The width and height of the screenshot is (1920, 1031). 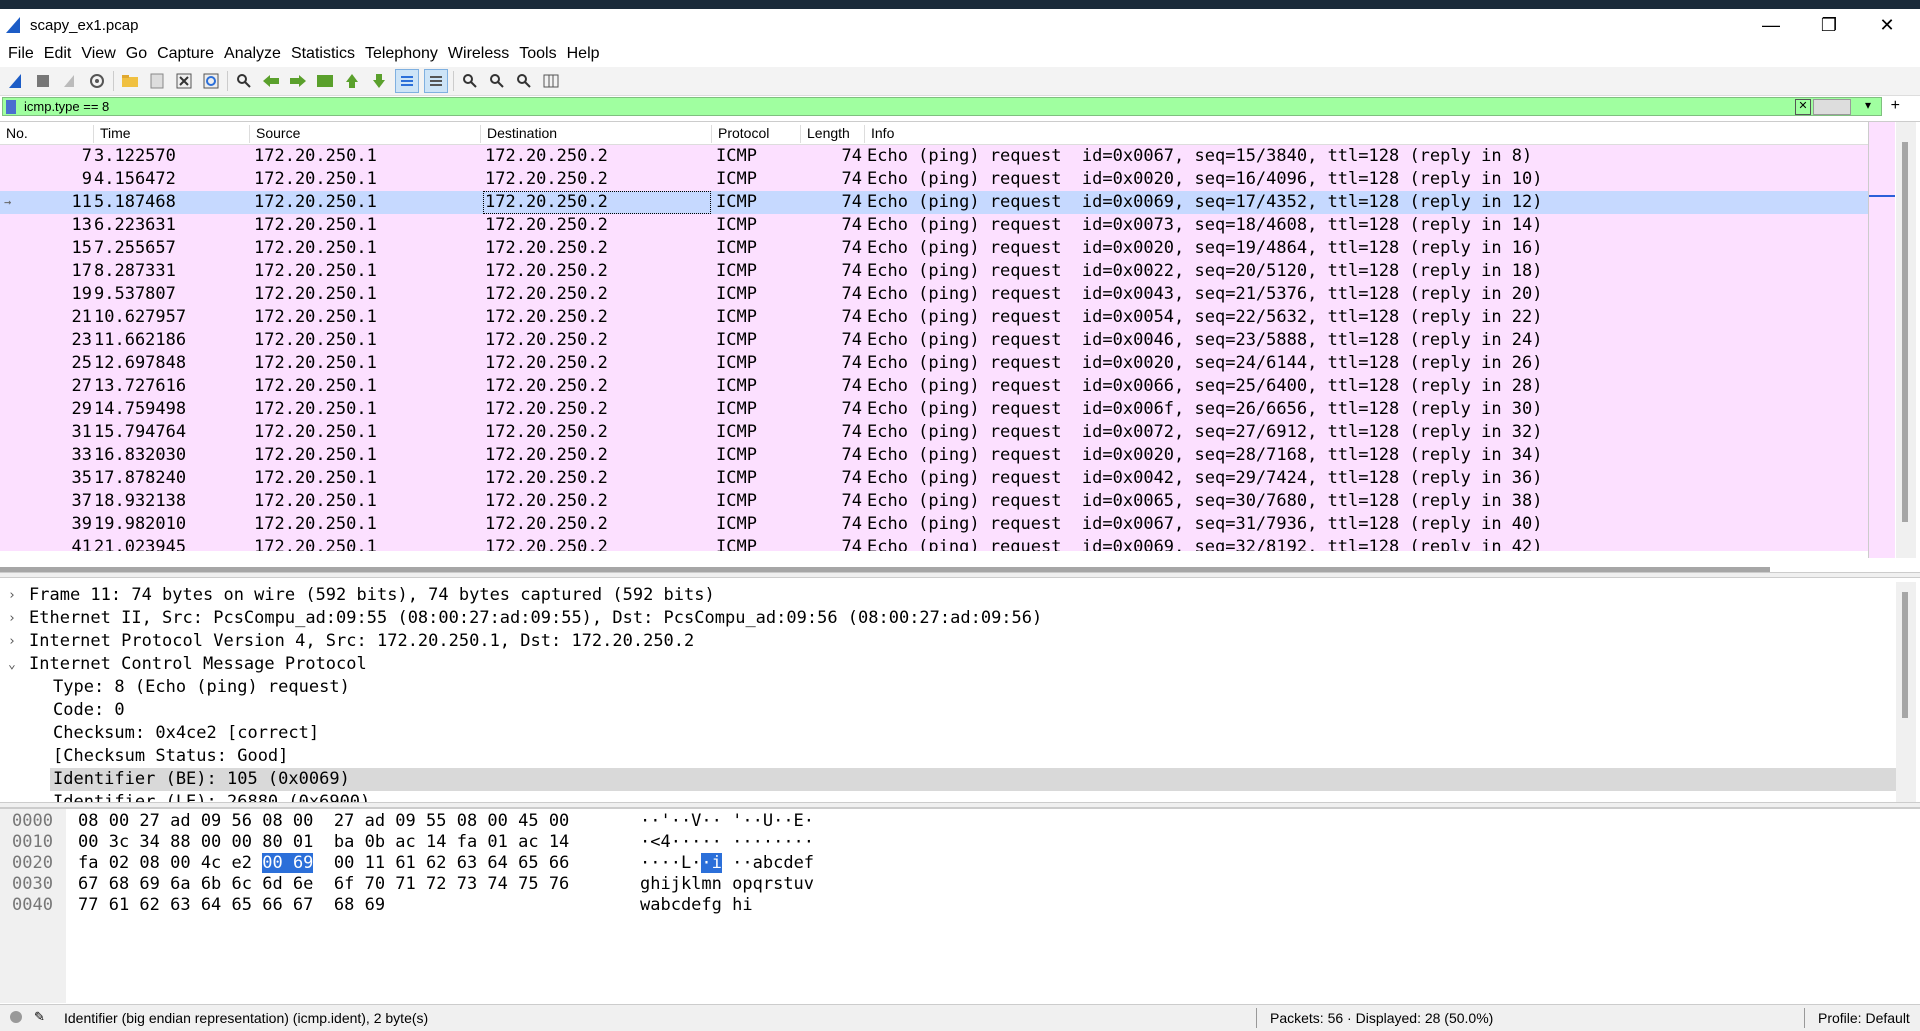 What do you see at coordinates (298, 81) in the screenshot?
I see `go-forward-icon` at bounding box center [298, 81].